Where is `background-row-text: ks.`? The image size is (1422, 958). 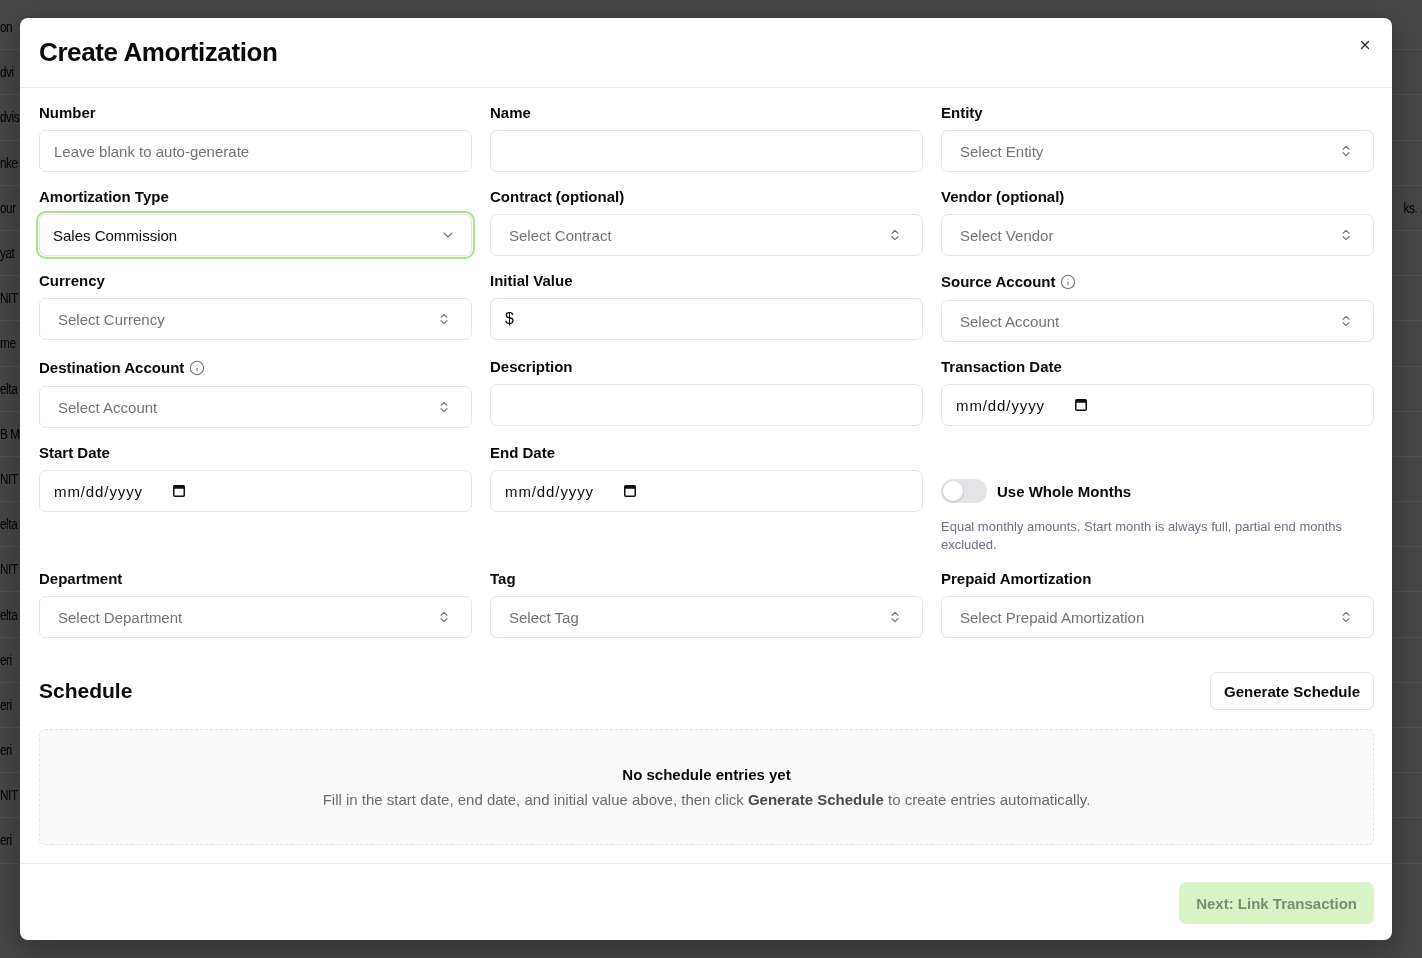
background-row-text: ks. is located at coordinates (1410, 207).